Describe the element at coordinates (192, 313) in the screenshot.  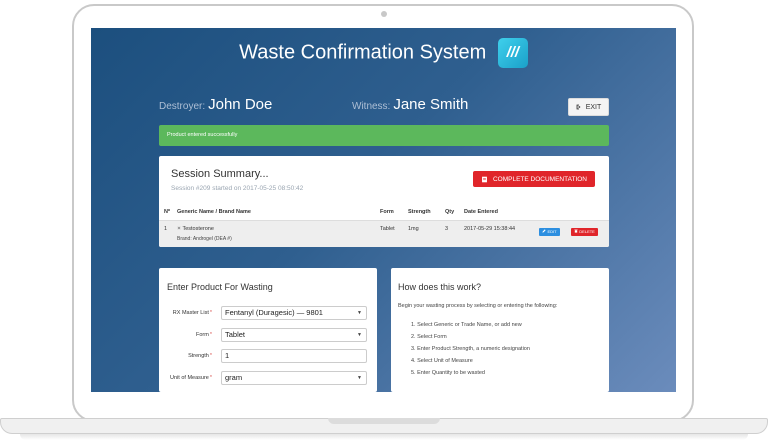
I see `rx-master-list-label: RX Master List*` at that location.